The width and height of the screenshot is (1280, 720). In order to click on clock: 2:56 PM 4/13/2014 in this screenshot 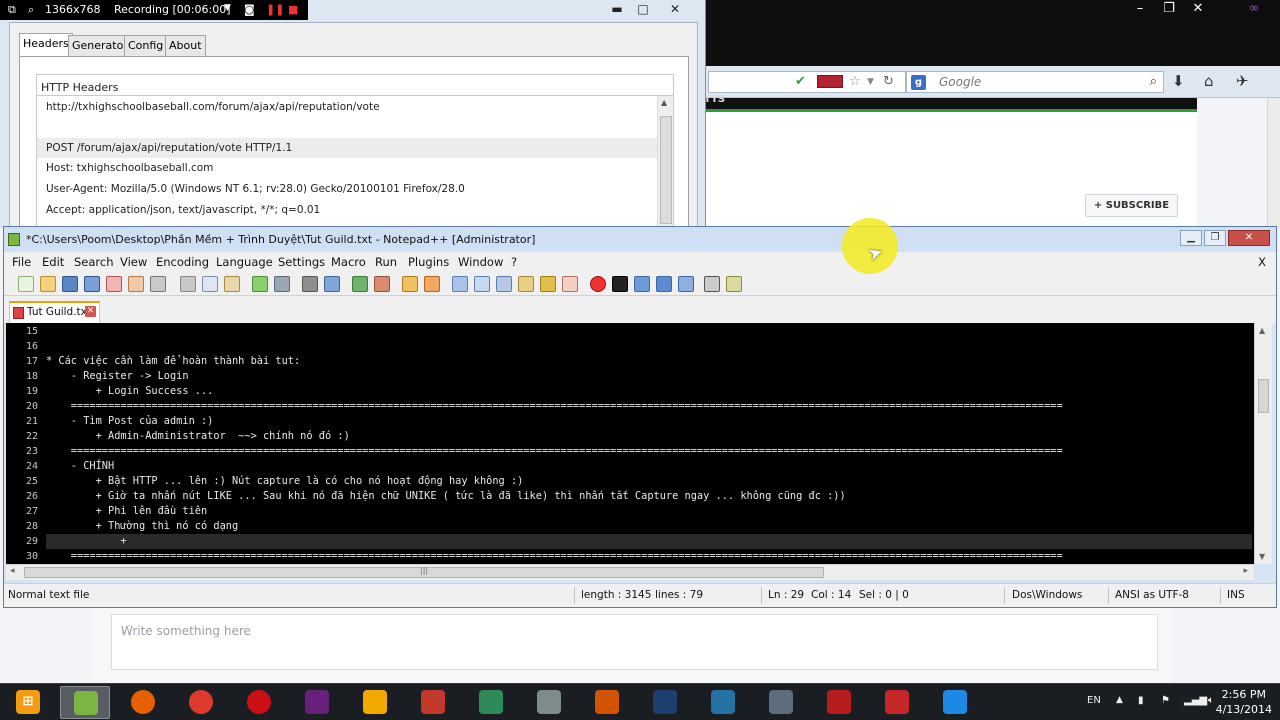, I will do `click(1244, 702)`.